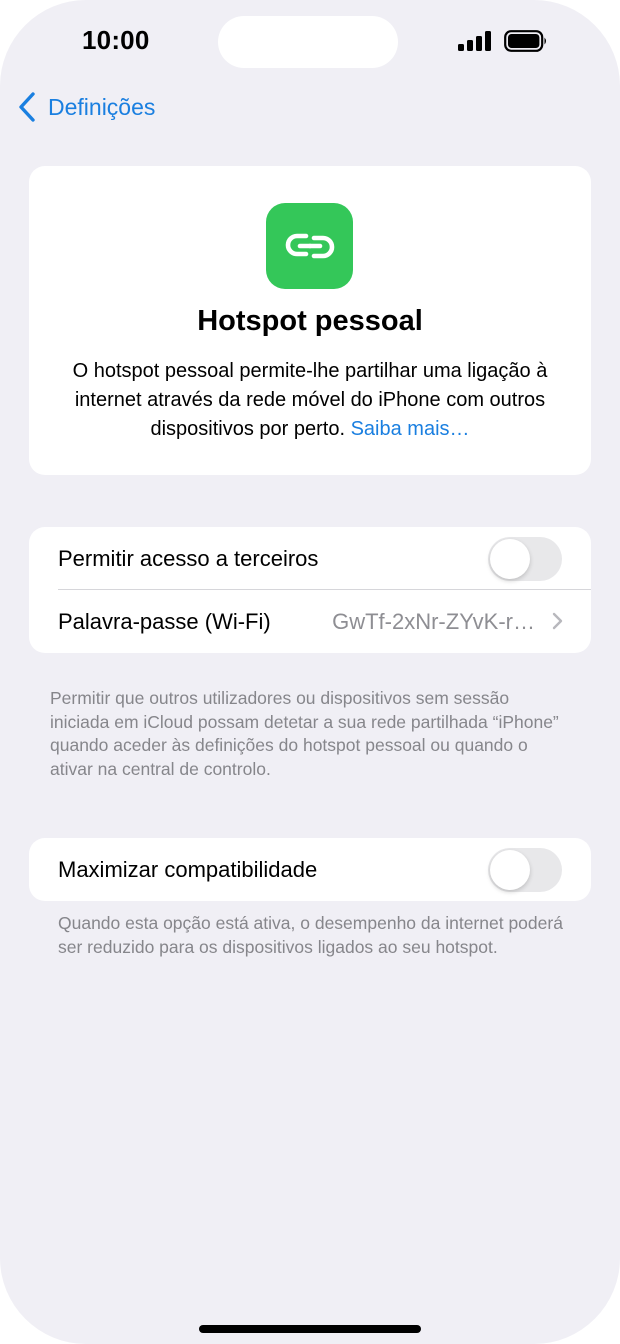 This screenshot has height=1344, width=620. Describe the element at coordinates (27, 107) in the screenshot. I see `chevron-left-icon` at that location.